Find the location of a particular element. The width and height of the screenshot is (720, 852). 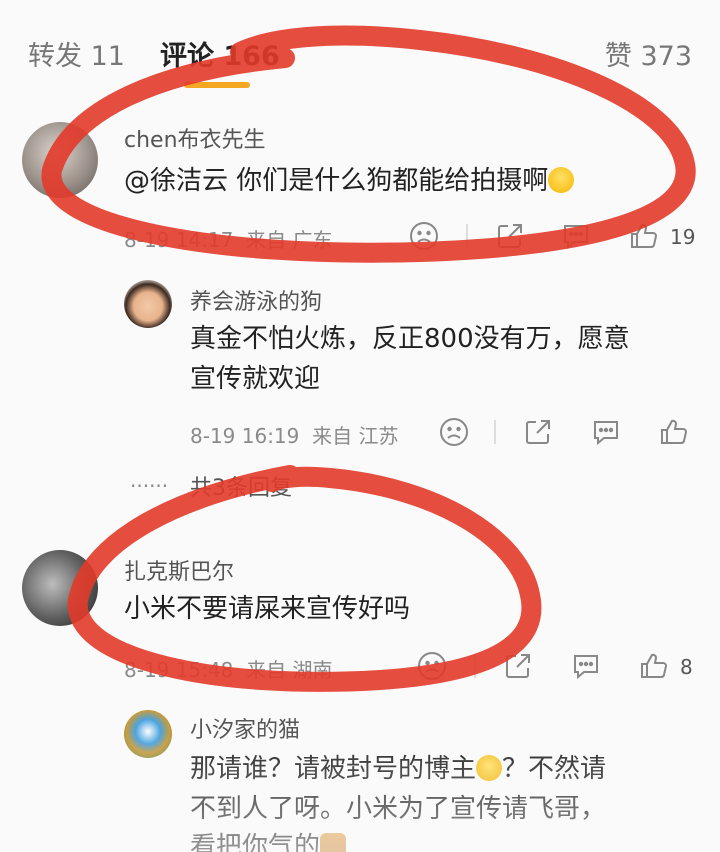

comment-text-part: ？不然请 is located at coordinates (554, 769).